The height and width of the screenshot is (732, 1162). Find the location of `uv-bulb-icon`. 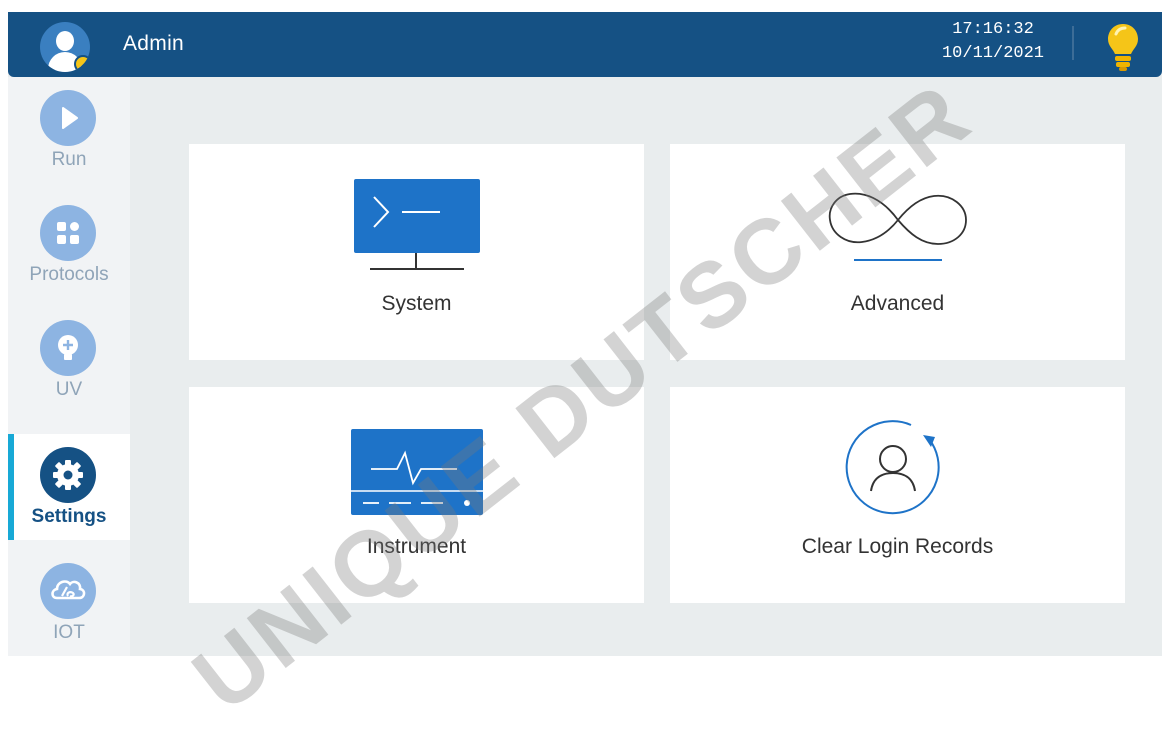

uv-bulb-icon is located at coordinates (68, 348).